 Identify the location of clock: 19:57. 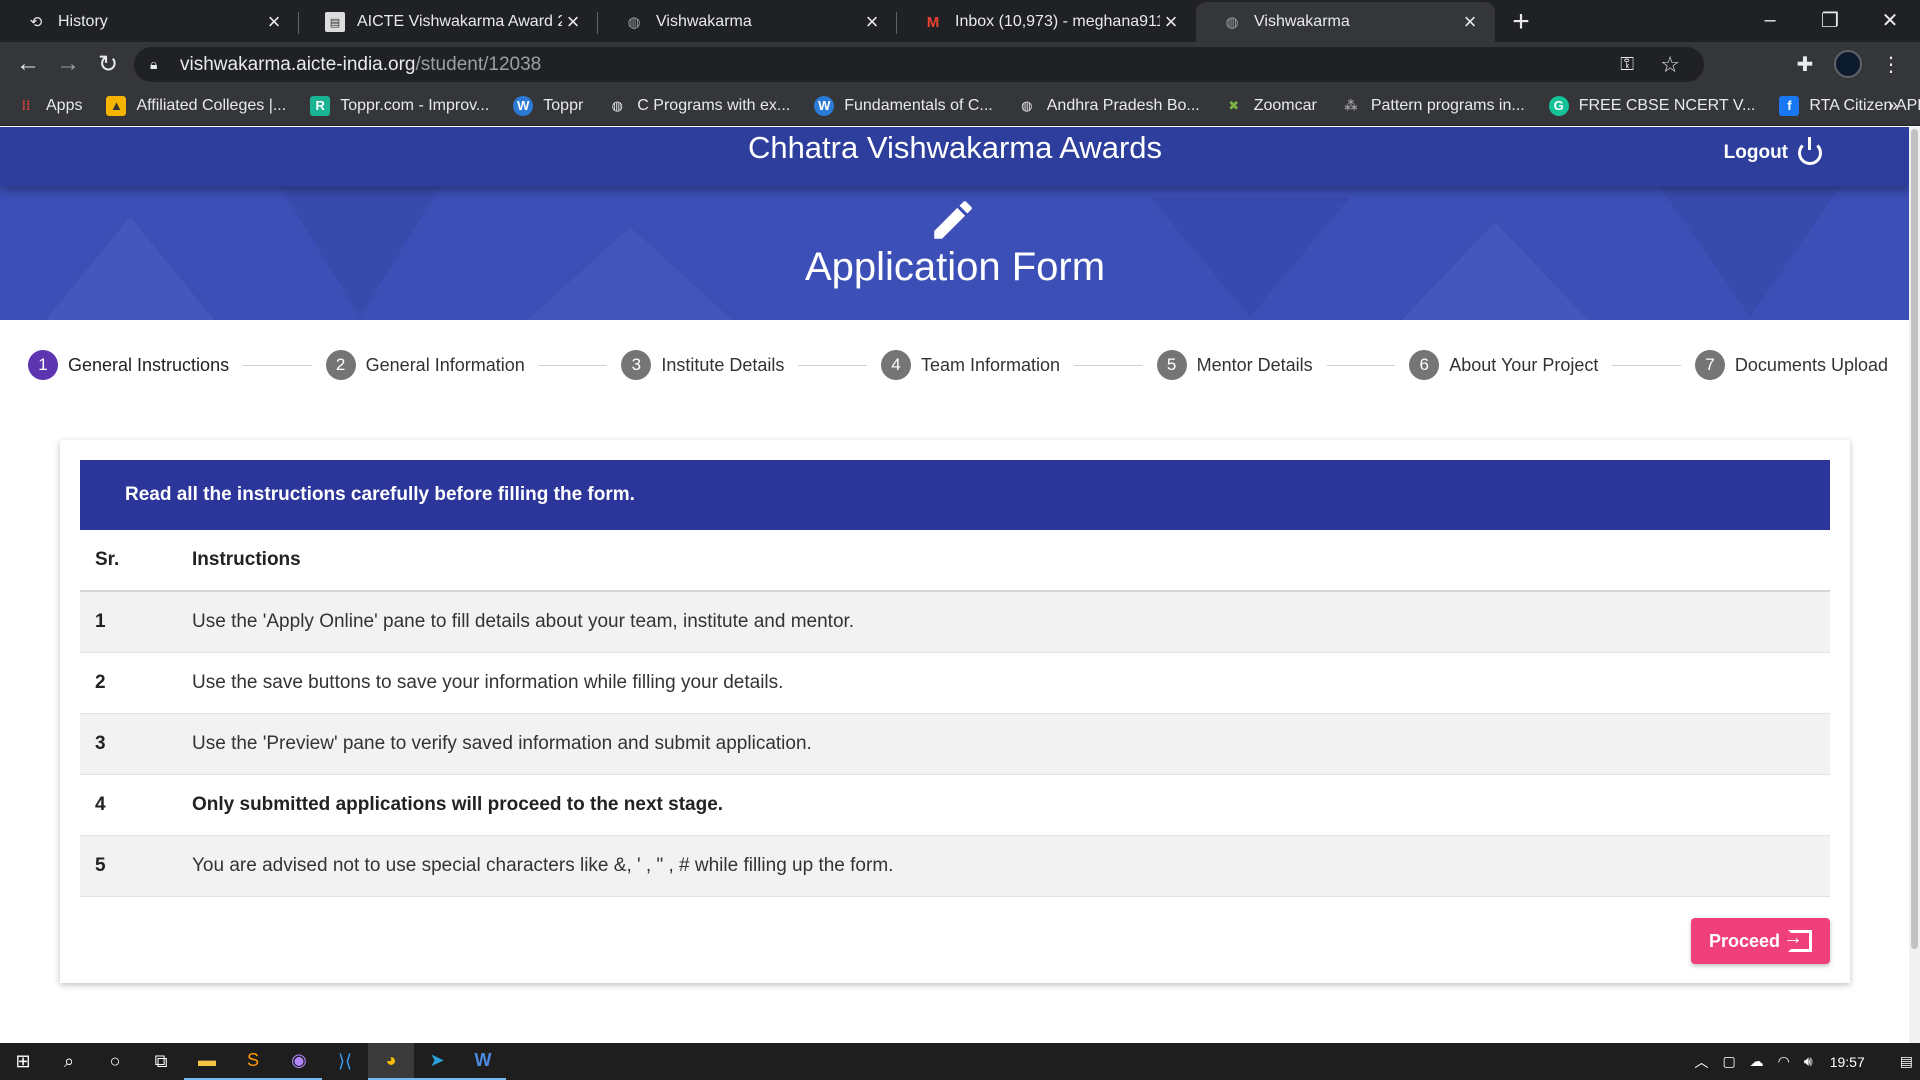
(1847, 1062).